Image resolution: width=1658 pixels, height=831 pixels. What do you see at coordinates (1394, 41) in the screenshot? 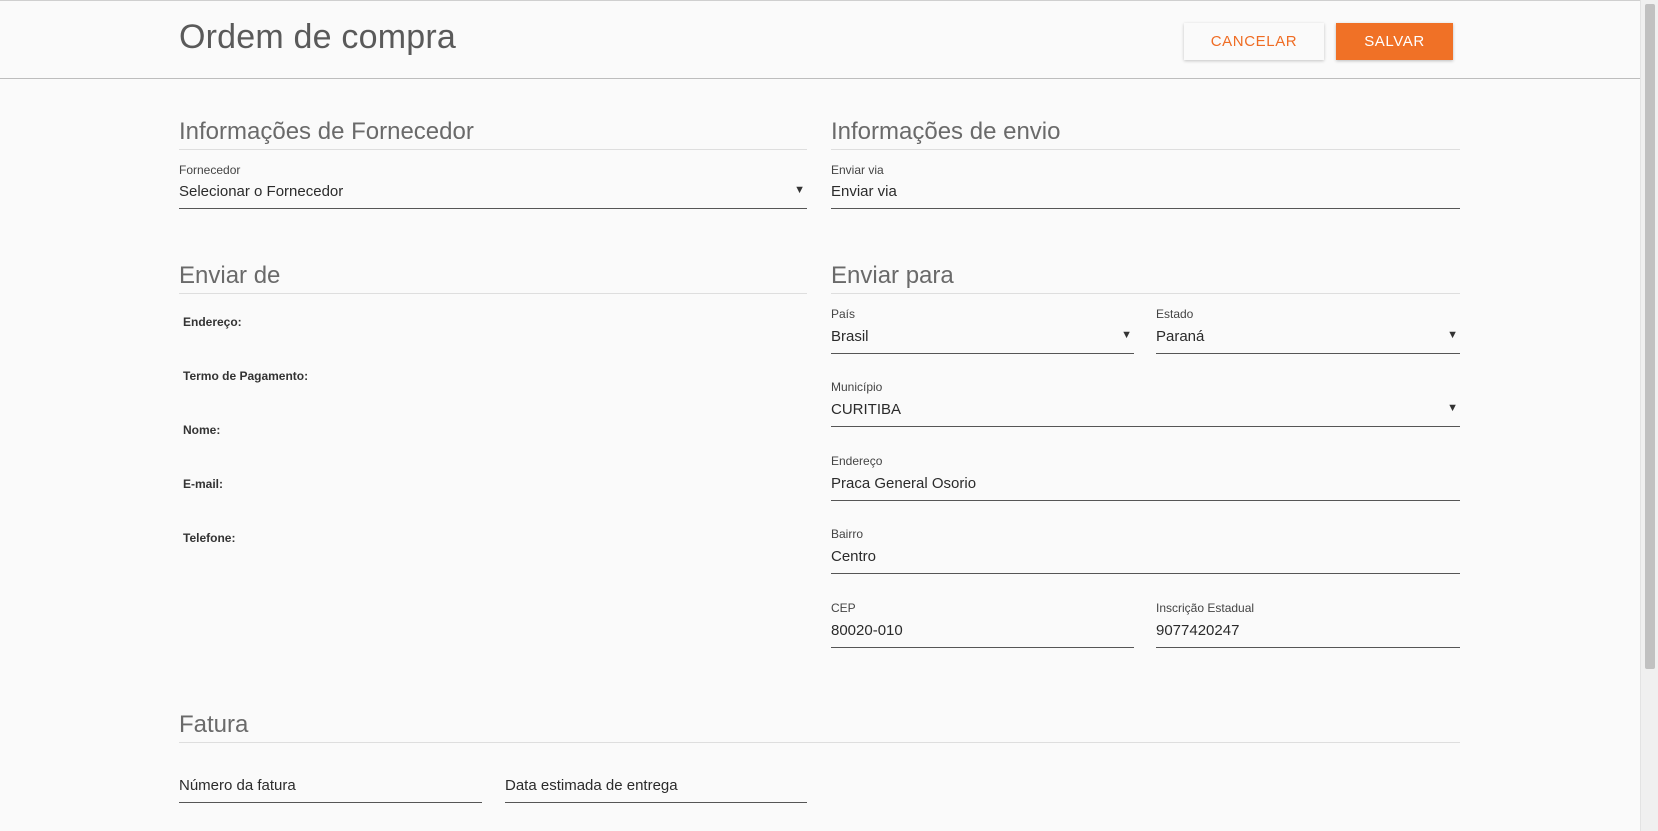
I see `save-button: SALVAR` at bounding box center [1394, 41].